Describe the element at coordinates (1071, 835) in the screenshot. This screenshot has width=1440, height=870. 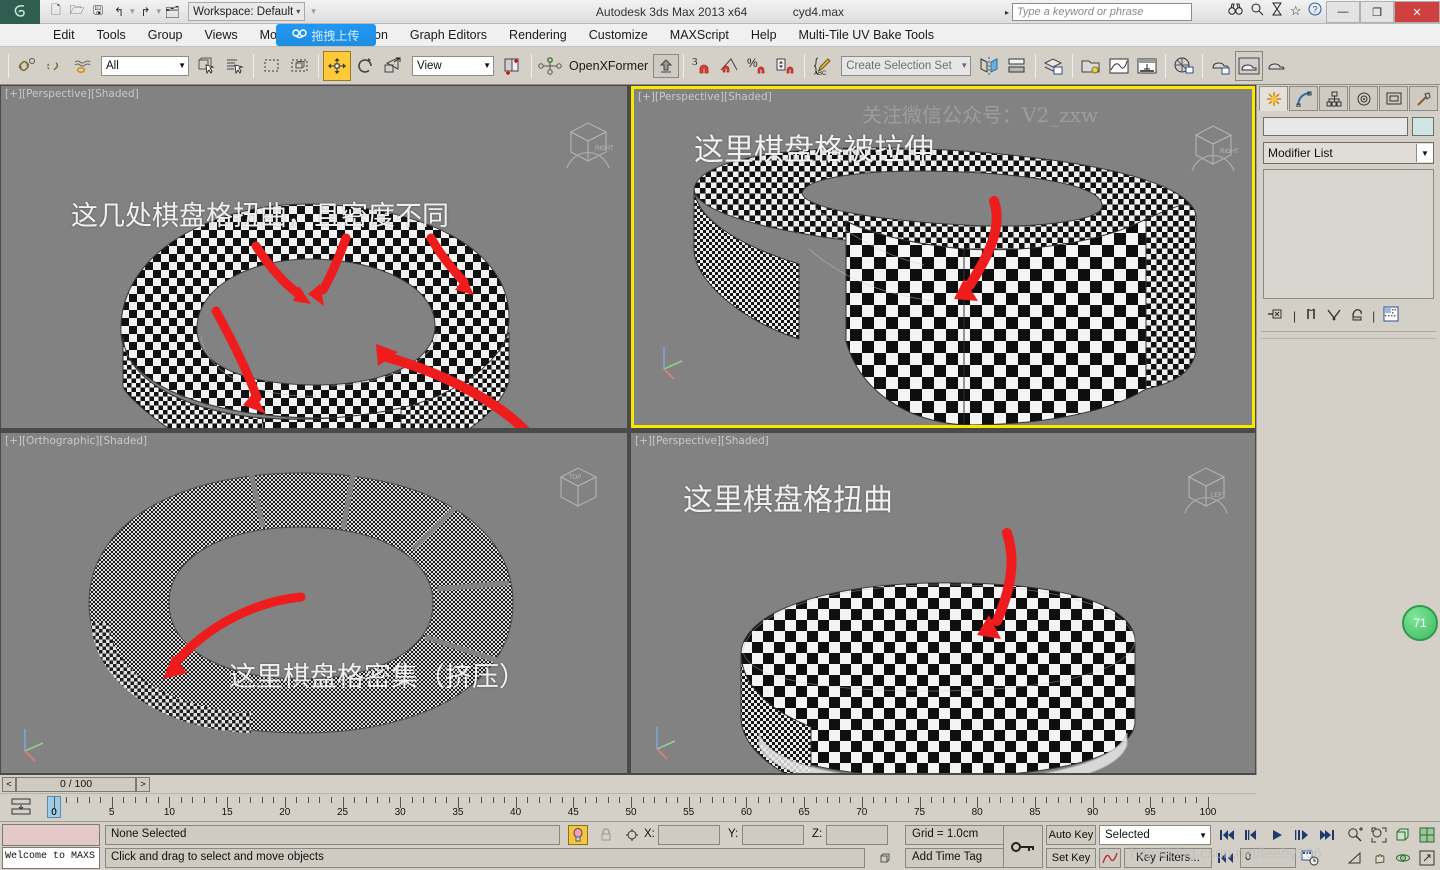
I see `auto-key-button: Auto Key` at that location.